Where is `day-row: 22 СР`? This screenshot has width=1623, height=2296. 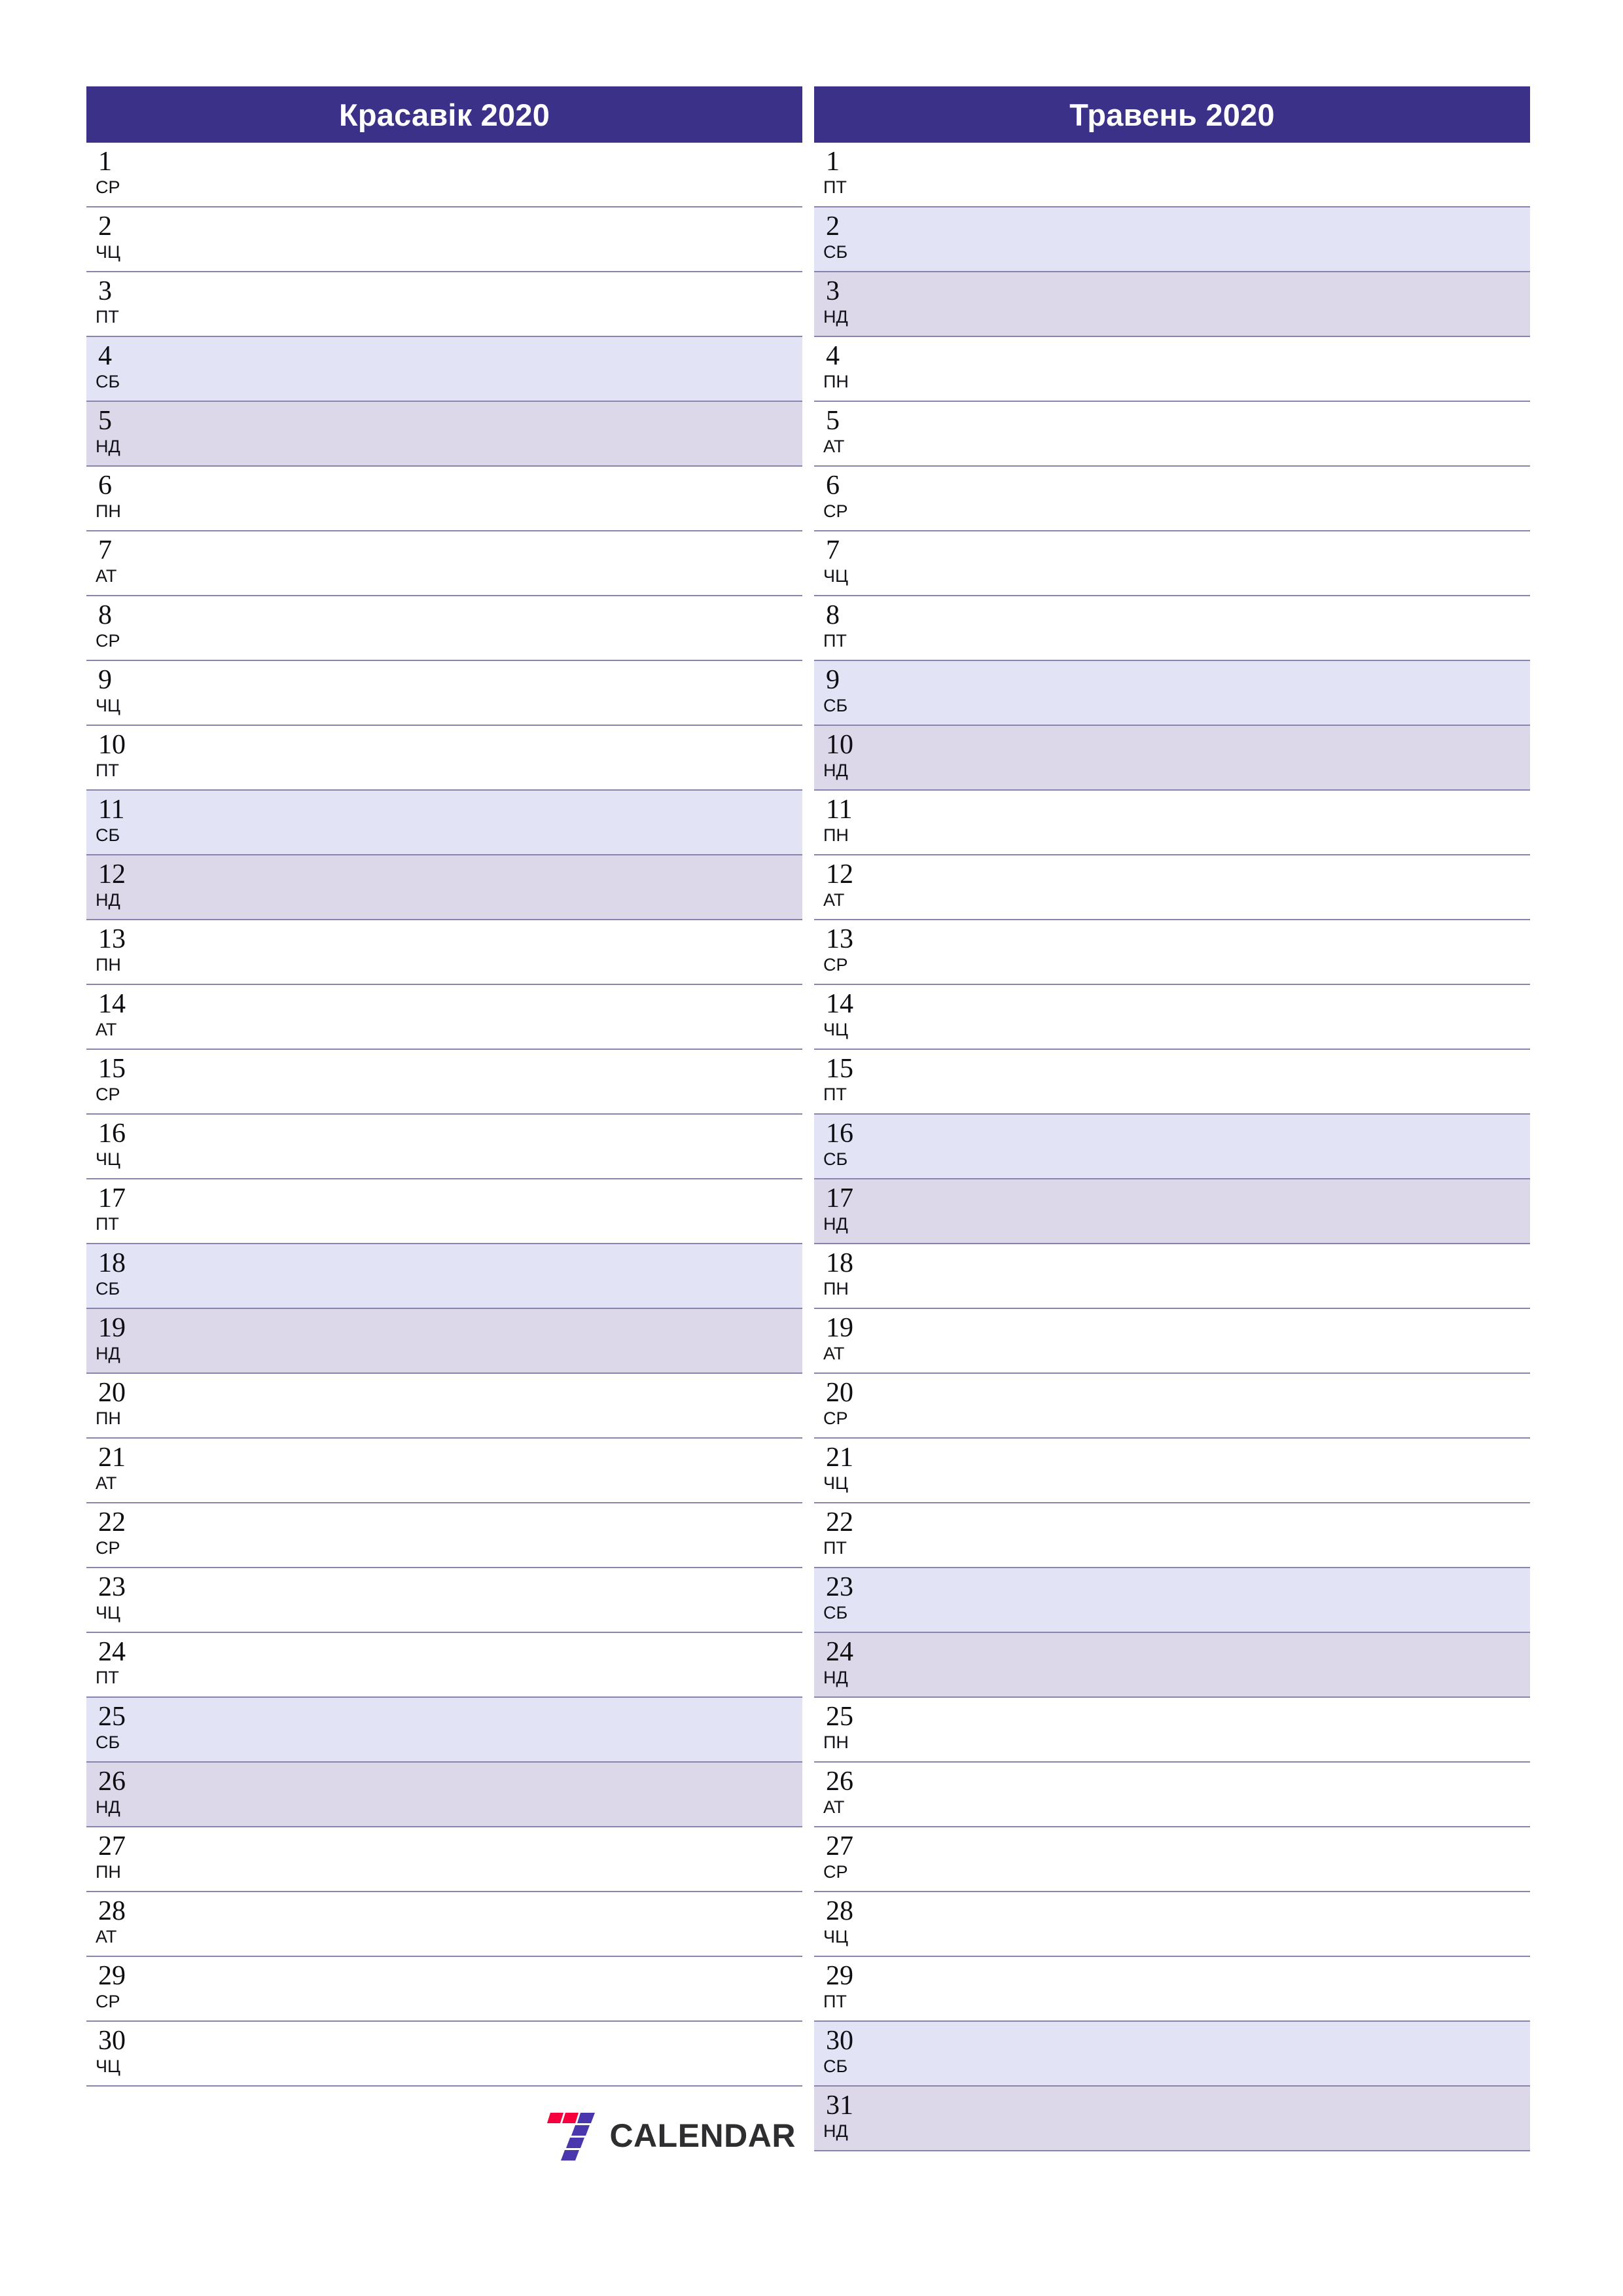 day-row: 22 СР is located at coordinates (444, 1535).